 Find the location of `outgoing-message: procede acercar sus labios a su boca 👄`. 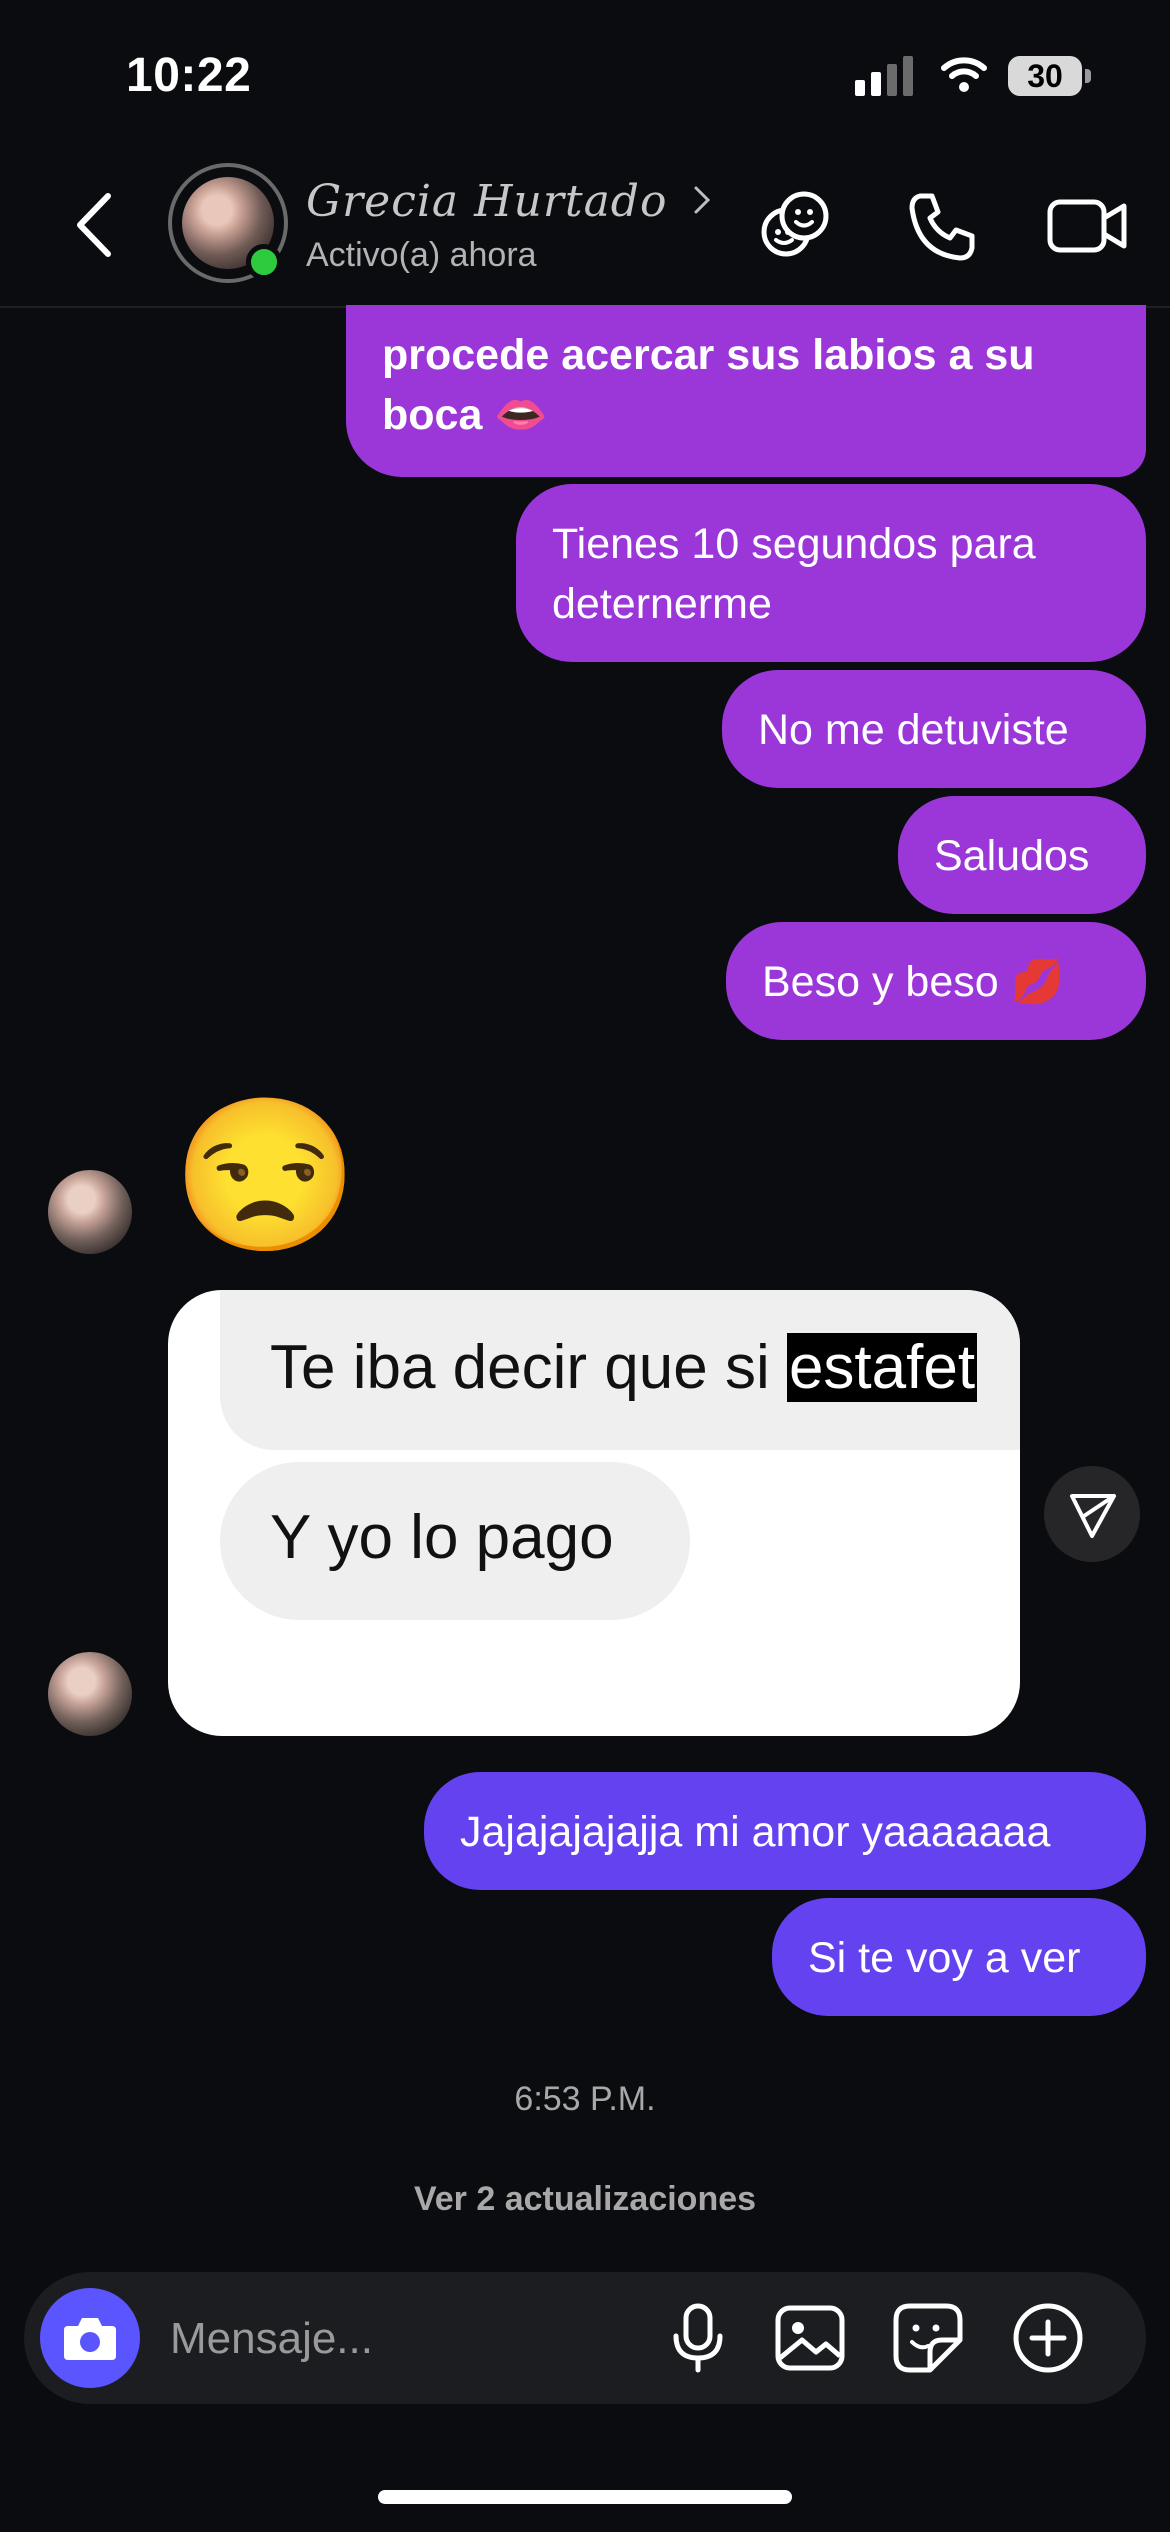

outgoing-message: procede acercar sus labios a su boca 👄 is located at coordinates (746, 391).